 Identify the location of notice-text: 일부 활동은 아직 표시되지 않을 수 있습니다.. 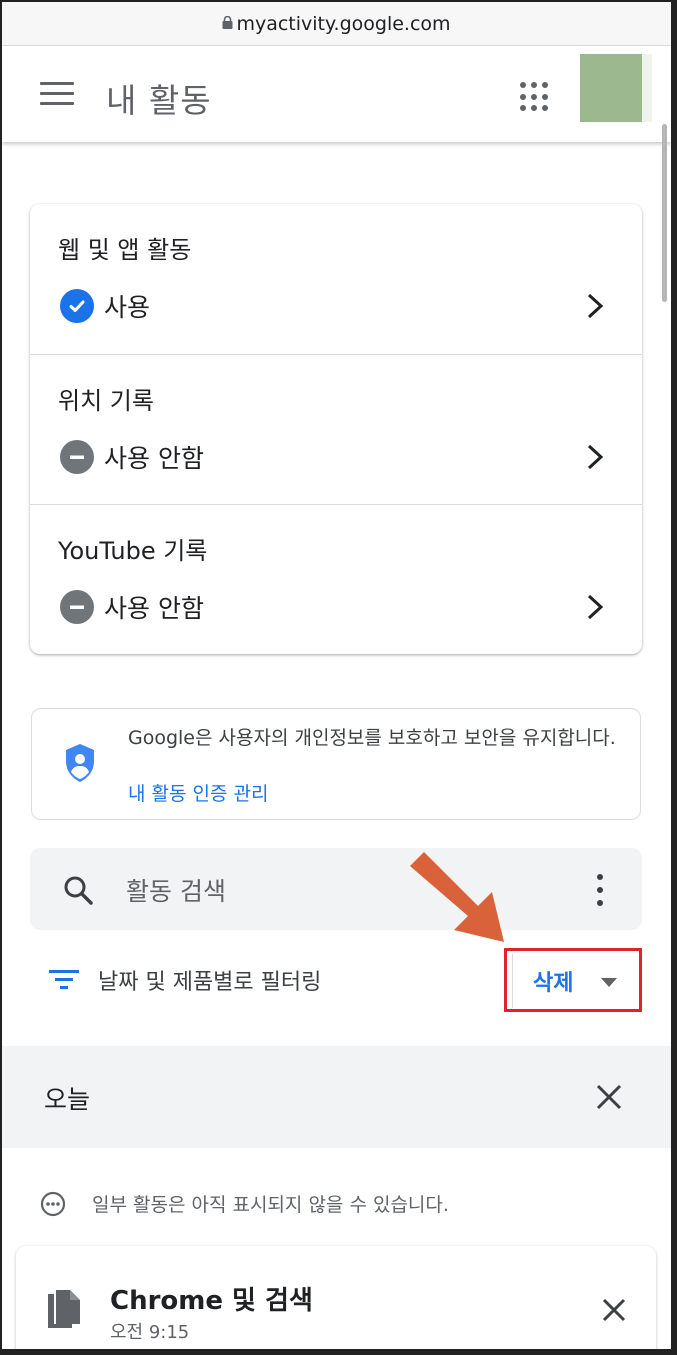
(270, 1205).